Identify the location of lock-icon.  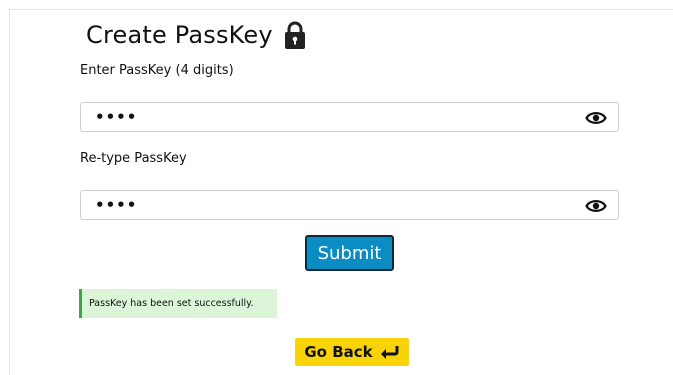
(294, 35).